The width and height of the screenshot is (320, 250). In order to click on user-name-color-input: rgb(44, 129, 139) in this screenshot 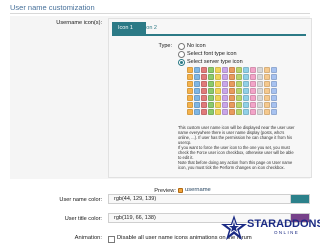, I will do `click(209, 199)`.